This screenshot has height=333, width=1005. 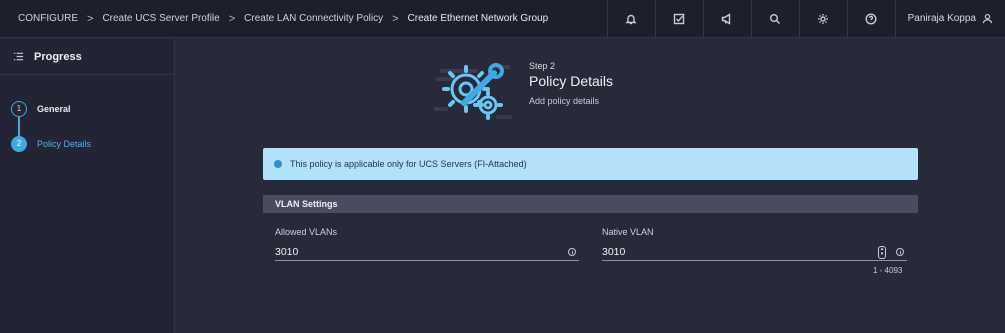 I want to click on native-vlan-input: 3010 ▴ ▾, so click(x=754, y=252).